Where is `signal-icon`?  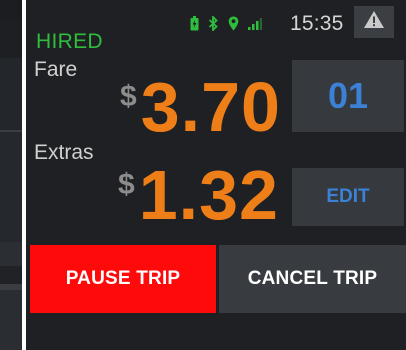 signal-icon is located at coordinates (255, 23).